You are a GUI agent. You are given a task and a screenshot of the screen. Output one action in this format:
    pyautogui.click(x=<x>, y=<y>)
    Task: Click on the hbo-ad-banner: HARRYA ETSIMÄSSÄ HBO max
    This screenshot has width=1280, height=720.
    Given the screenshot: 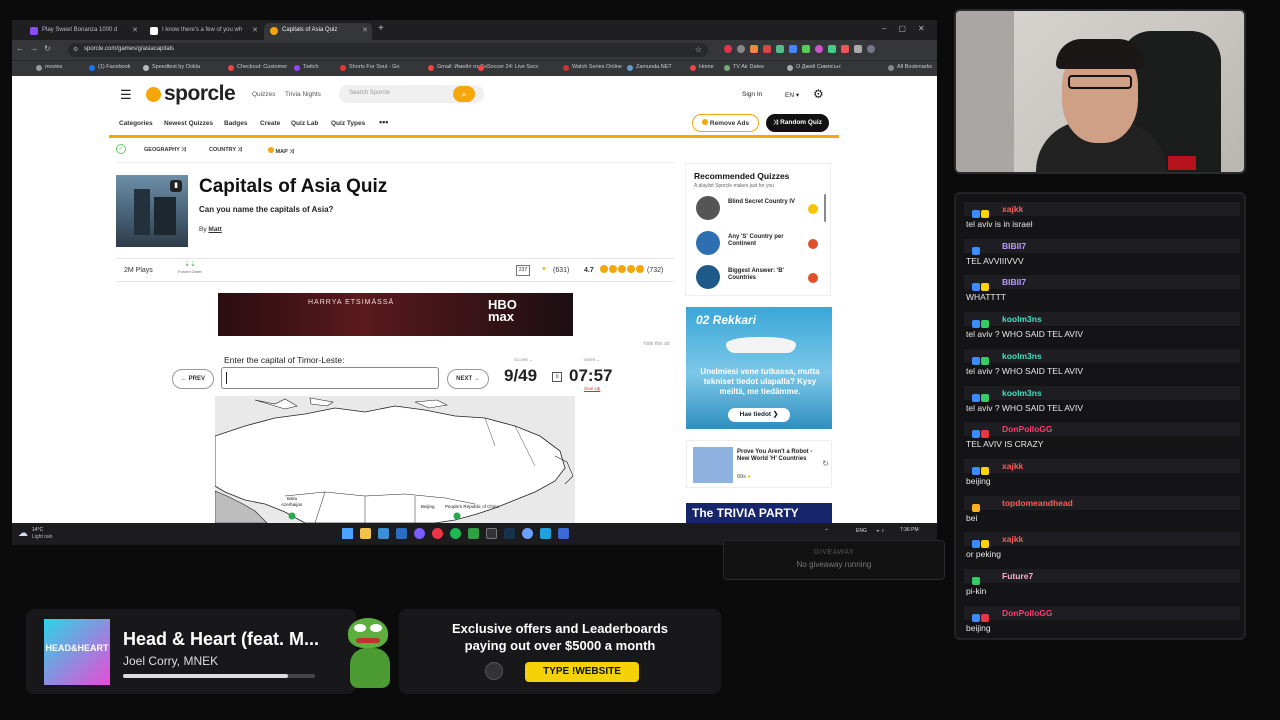 What is the action you would take?
    pyautogui.click(x=395, y=314)
    